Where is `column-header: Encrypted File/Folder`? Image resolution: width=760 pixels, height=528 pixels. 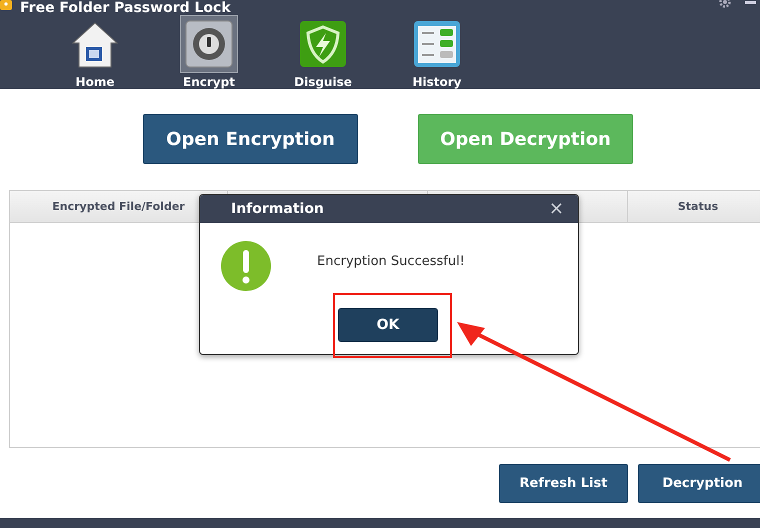 column-header: Encrypted File/Folder is located at coordinates (118, 206).